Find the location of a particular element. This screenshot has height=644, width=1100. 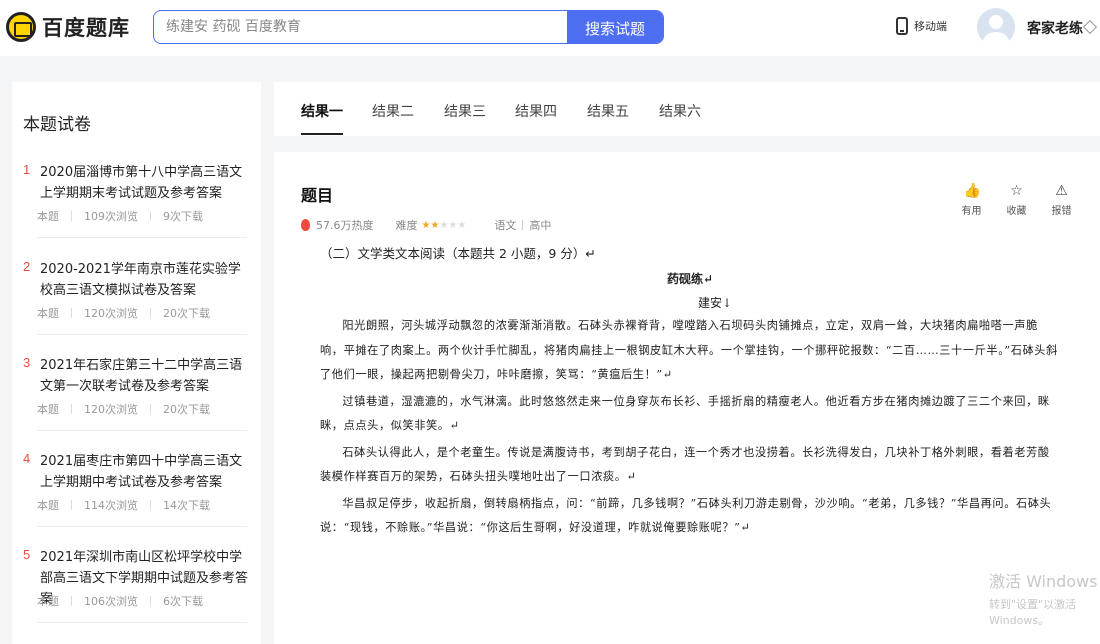

logo-icon is located at coordinates (21, 27).